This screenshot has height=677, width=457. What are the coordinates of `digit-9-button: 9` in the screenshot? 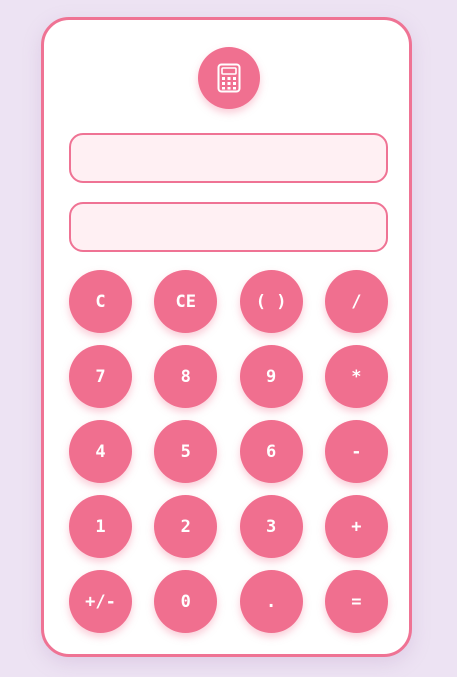 It's located at (271, 376).